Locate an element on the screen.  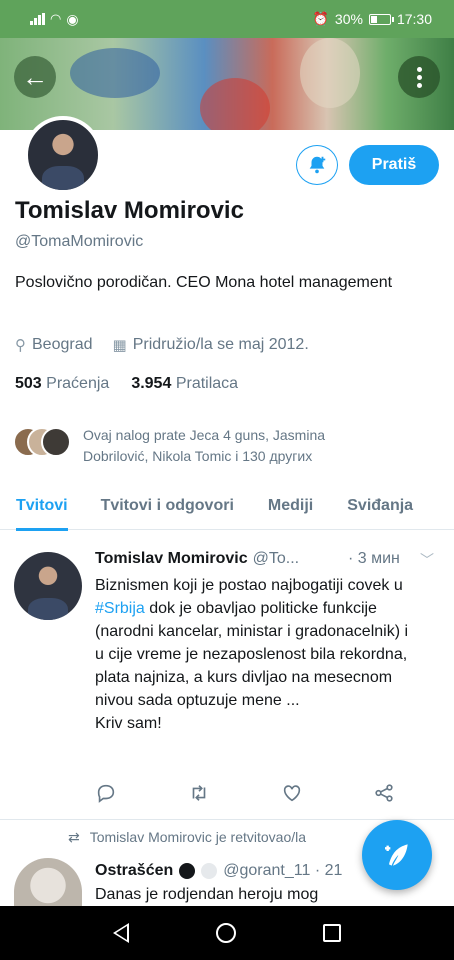
more-options-button is located at coordinates (419, 77).